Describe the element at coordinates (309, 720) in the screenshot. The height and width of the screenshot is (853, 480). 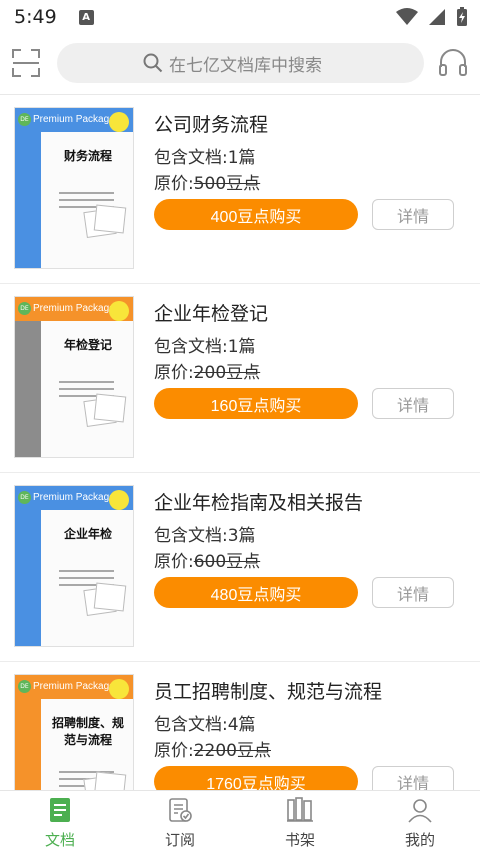
I see `item-info: 员工招聘制度、规范与流程 包含文档:4篇 原价:2200豆点` at that location.